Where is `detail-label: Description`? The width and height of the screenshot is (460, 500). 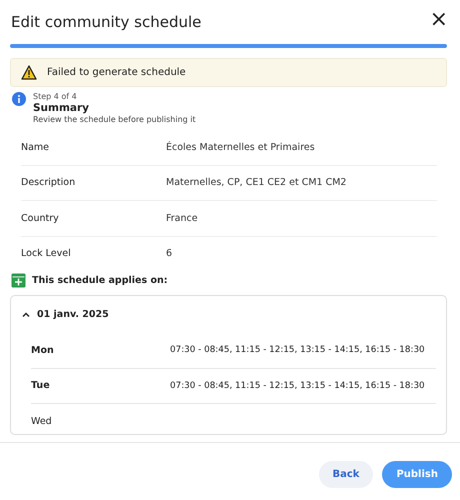 detail-label: Description is located at coordinates (48, 182).